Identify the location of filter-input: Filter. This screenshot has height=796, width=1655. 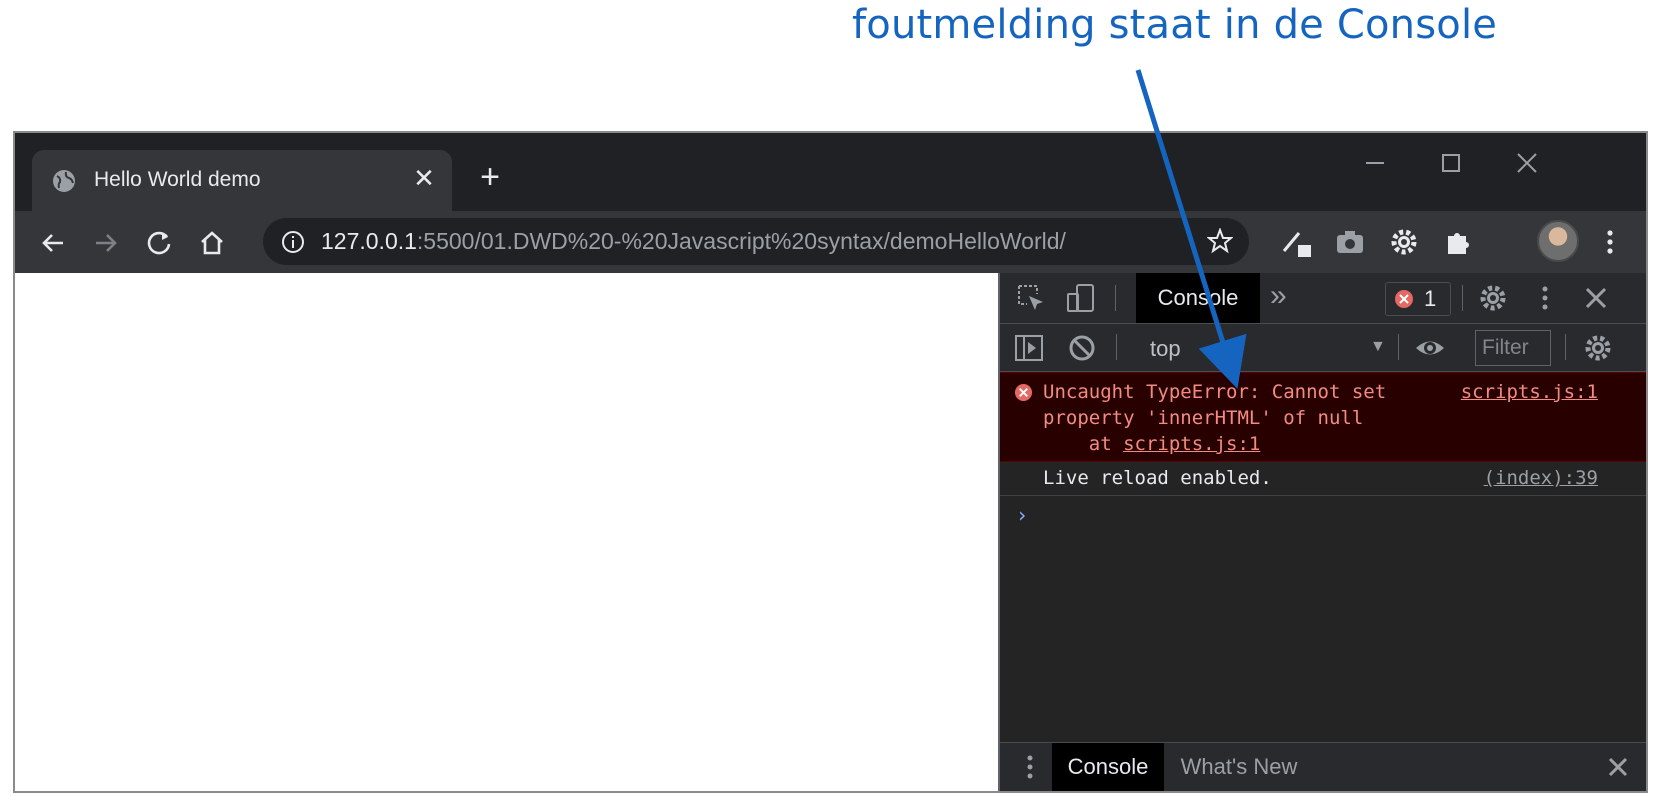
(1513, 348).